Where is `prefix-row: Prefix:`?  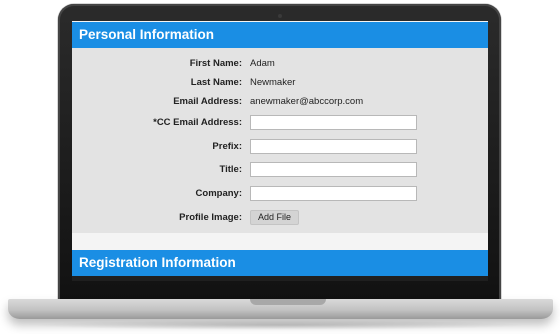
prefix-row: Prefix: is located at coordinates (280, 147).